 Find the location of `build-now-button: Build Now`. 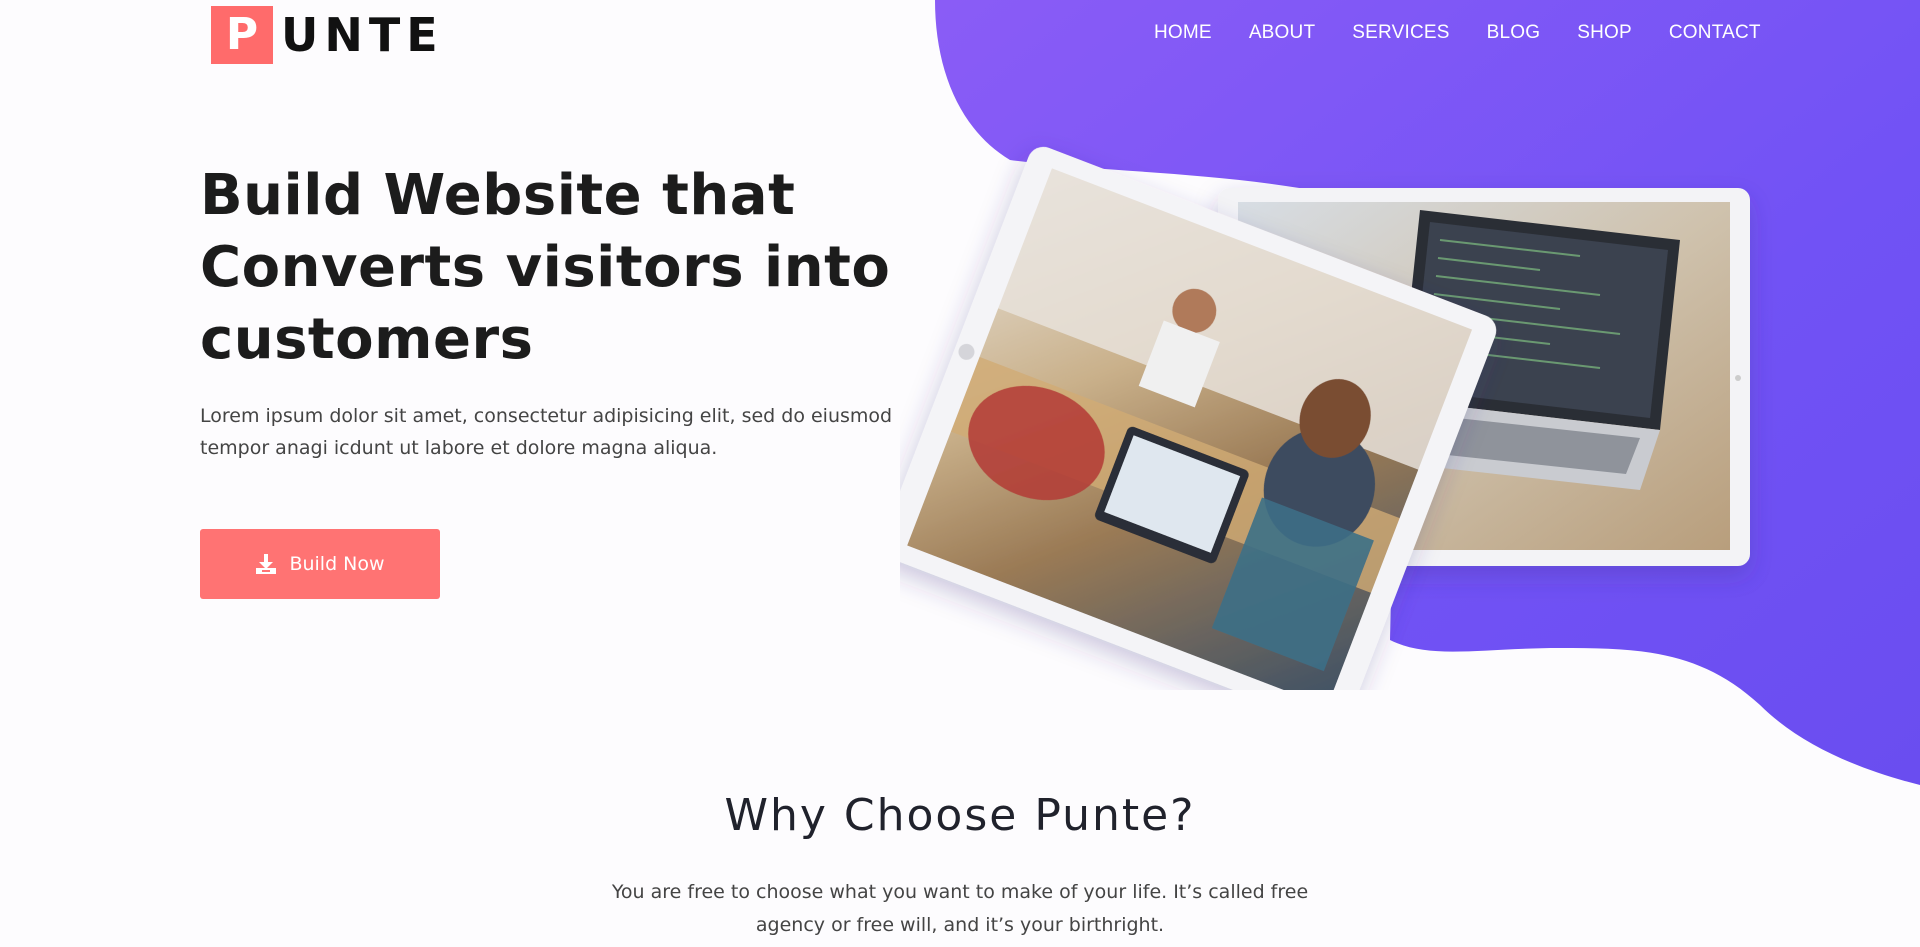

build-now-button: Build Now is located at coordinates (320, 564).